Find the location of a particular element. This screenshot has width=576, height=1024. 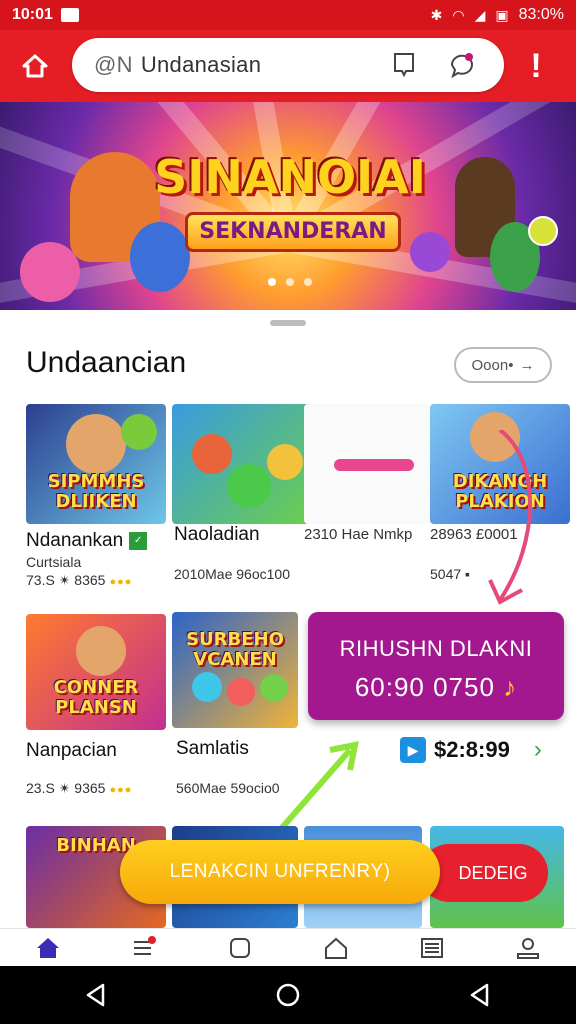

nav-home is located at coordinates (48, 948).